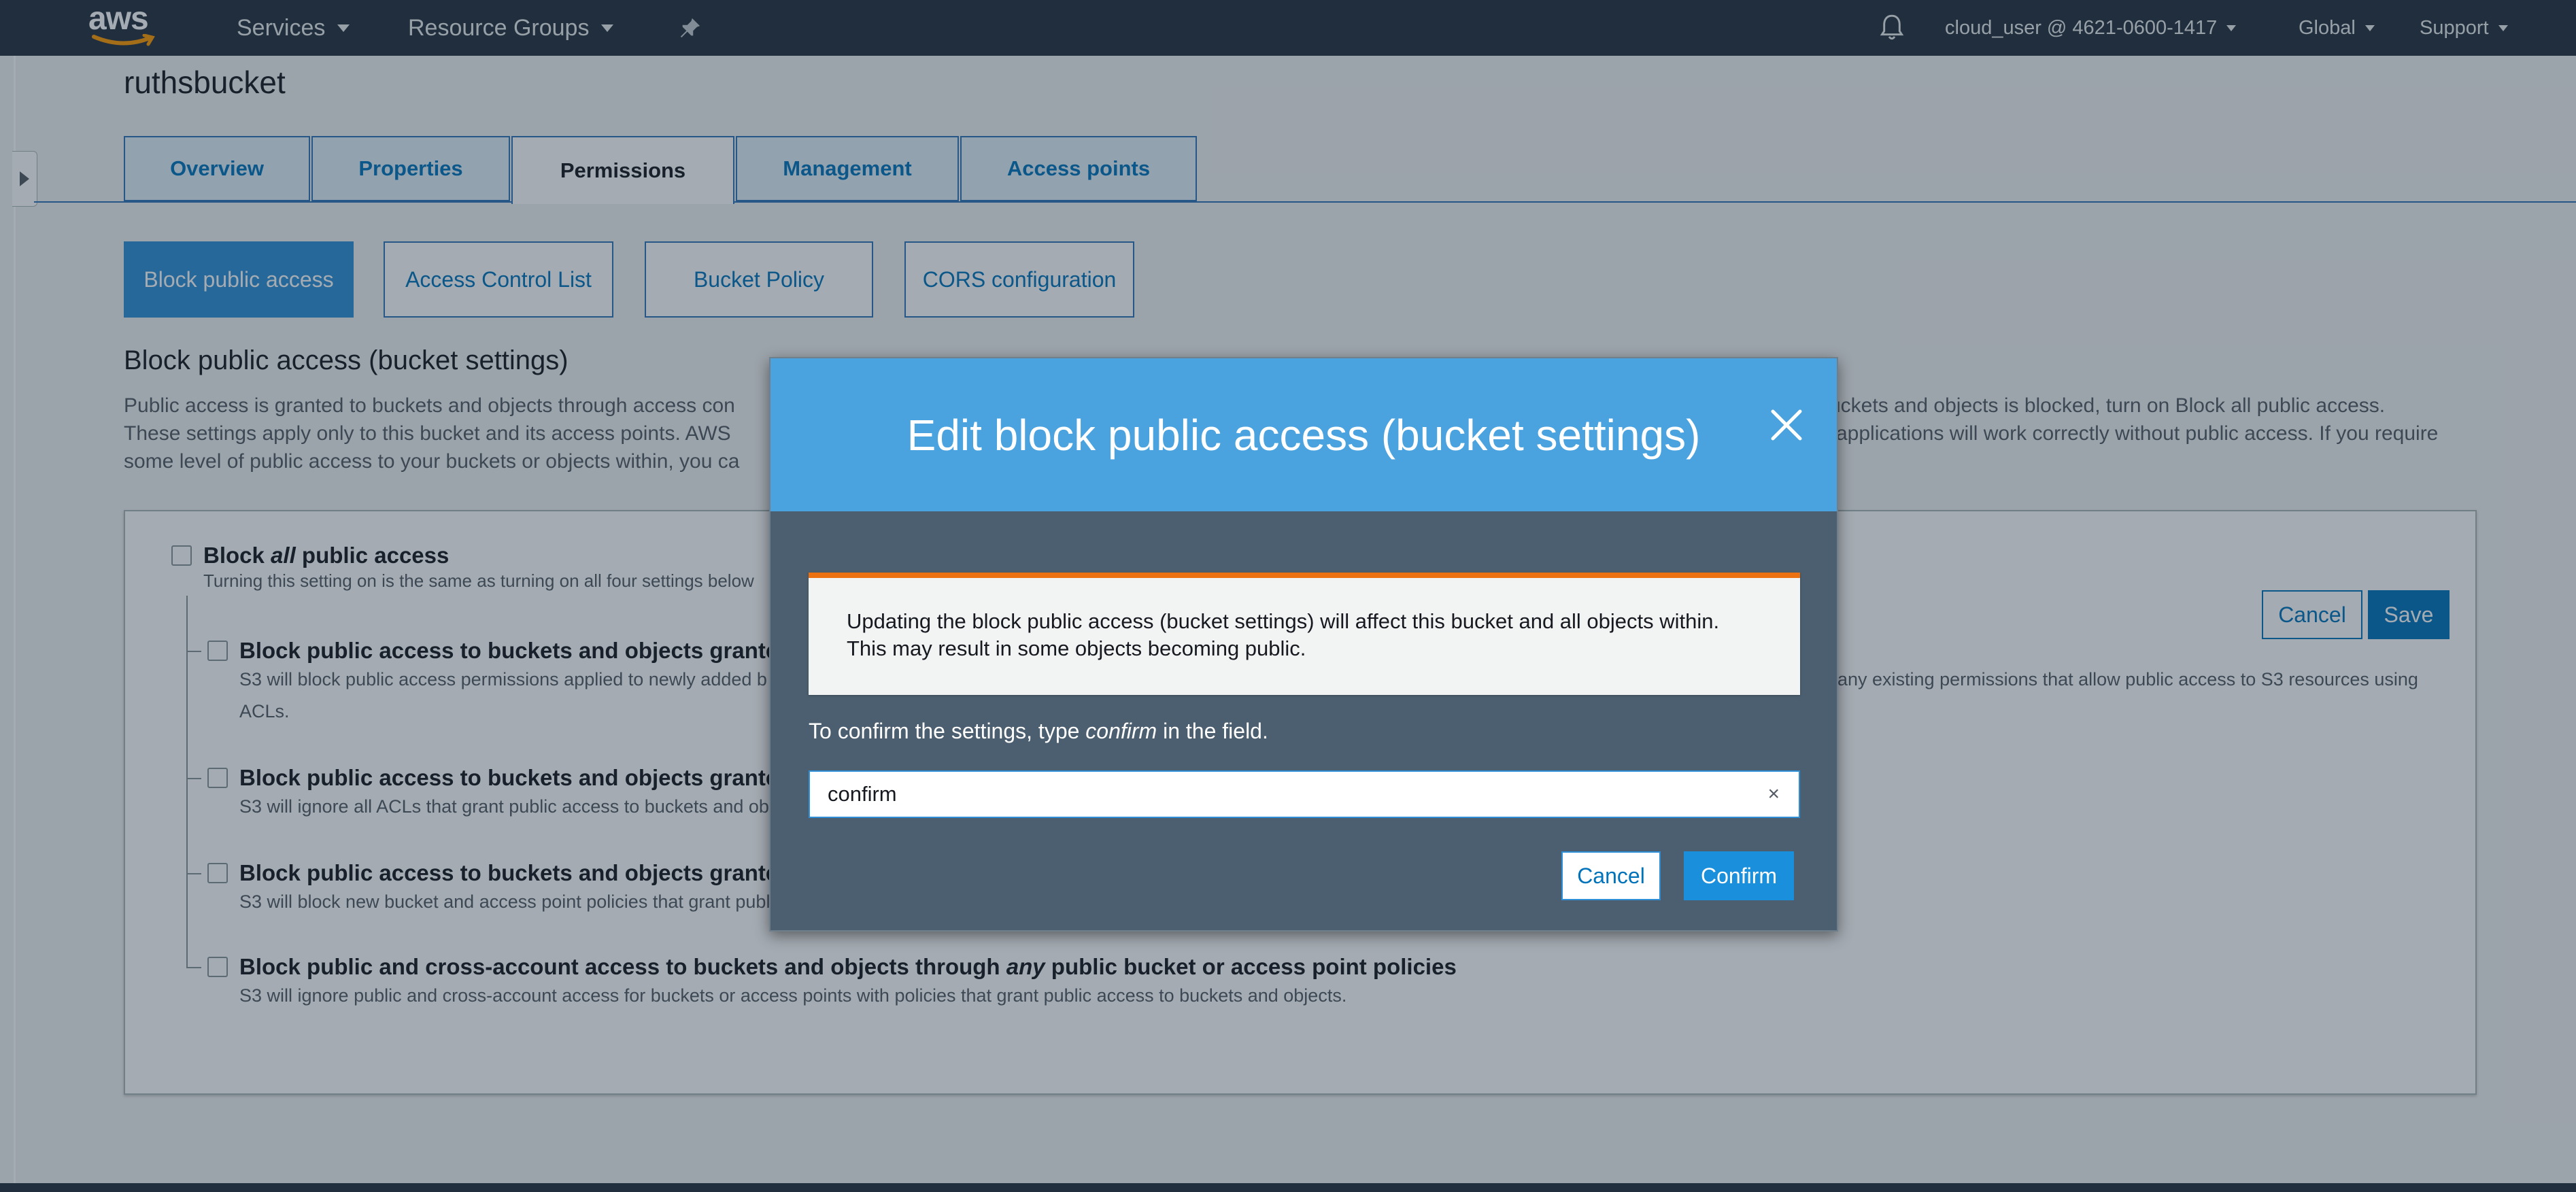 This screenshot has height=1192, width=2576. Describe the element at coordinates (1121, 731) in the screenshot. I see `hint-emphasis: confirm` at that location.